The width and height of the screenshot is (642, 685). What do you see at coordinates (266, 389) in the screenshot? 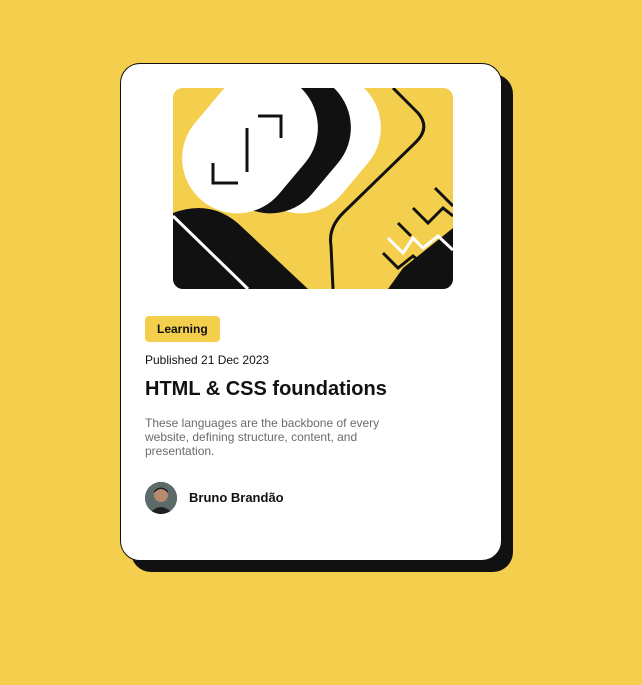
I see `card-title: HTML & CSS foundations` at bounding box center [266, 389].